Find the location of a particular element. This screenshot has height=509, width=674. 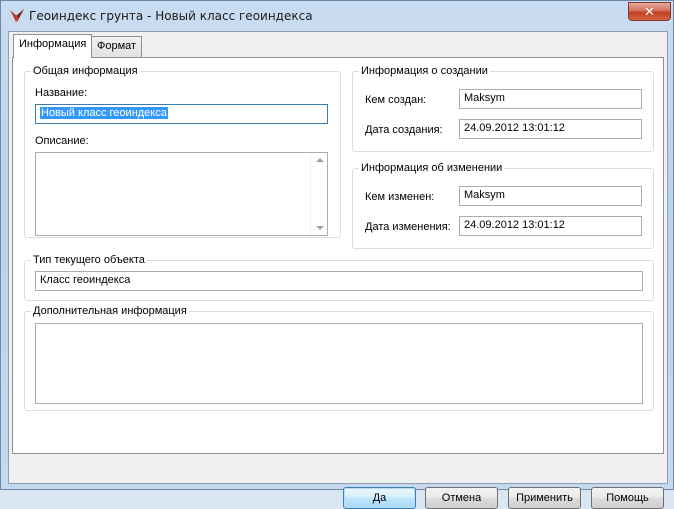

object-type-field: Класс геоиндекса is located at coordinates (339, 281).